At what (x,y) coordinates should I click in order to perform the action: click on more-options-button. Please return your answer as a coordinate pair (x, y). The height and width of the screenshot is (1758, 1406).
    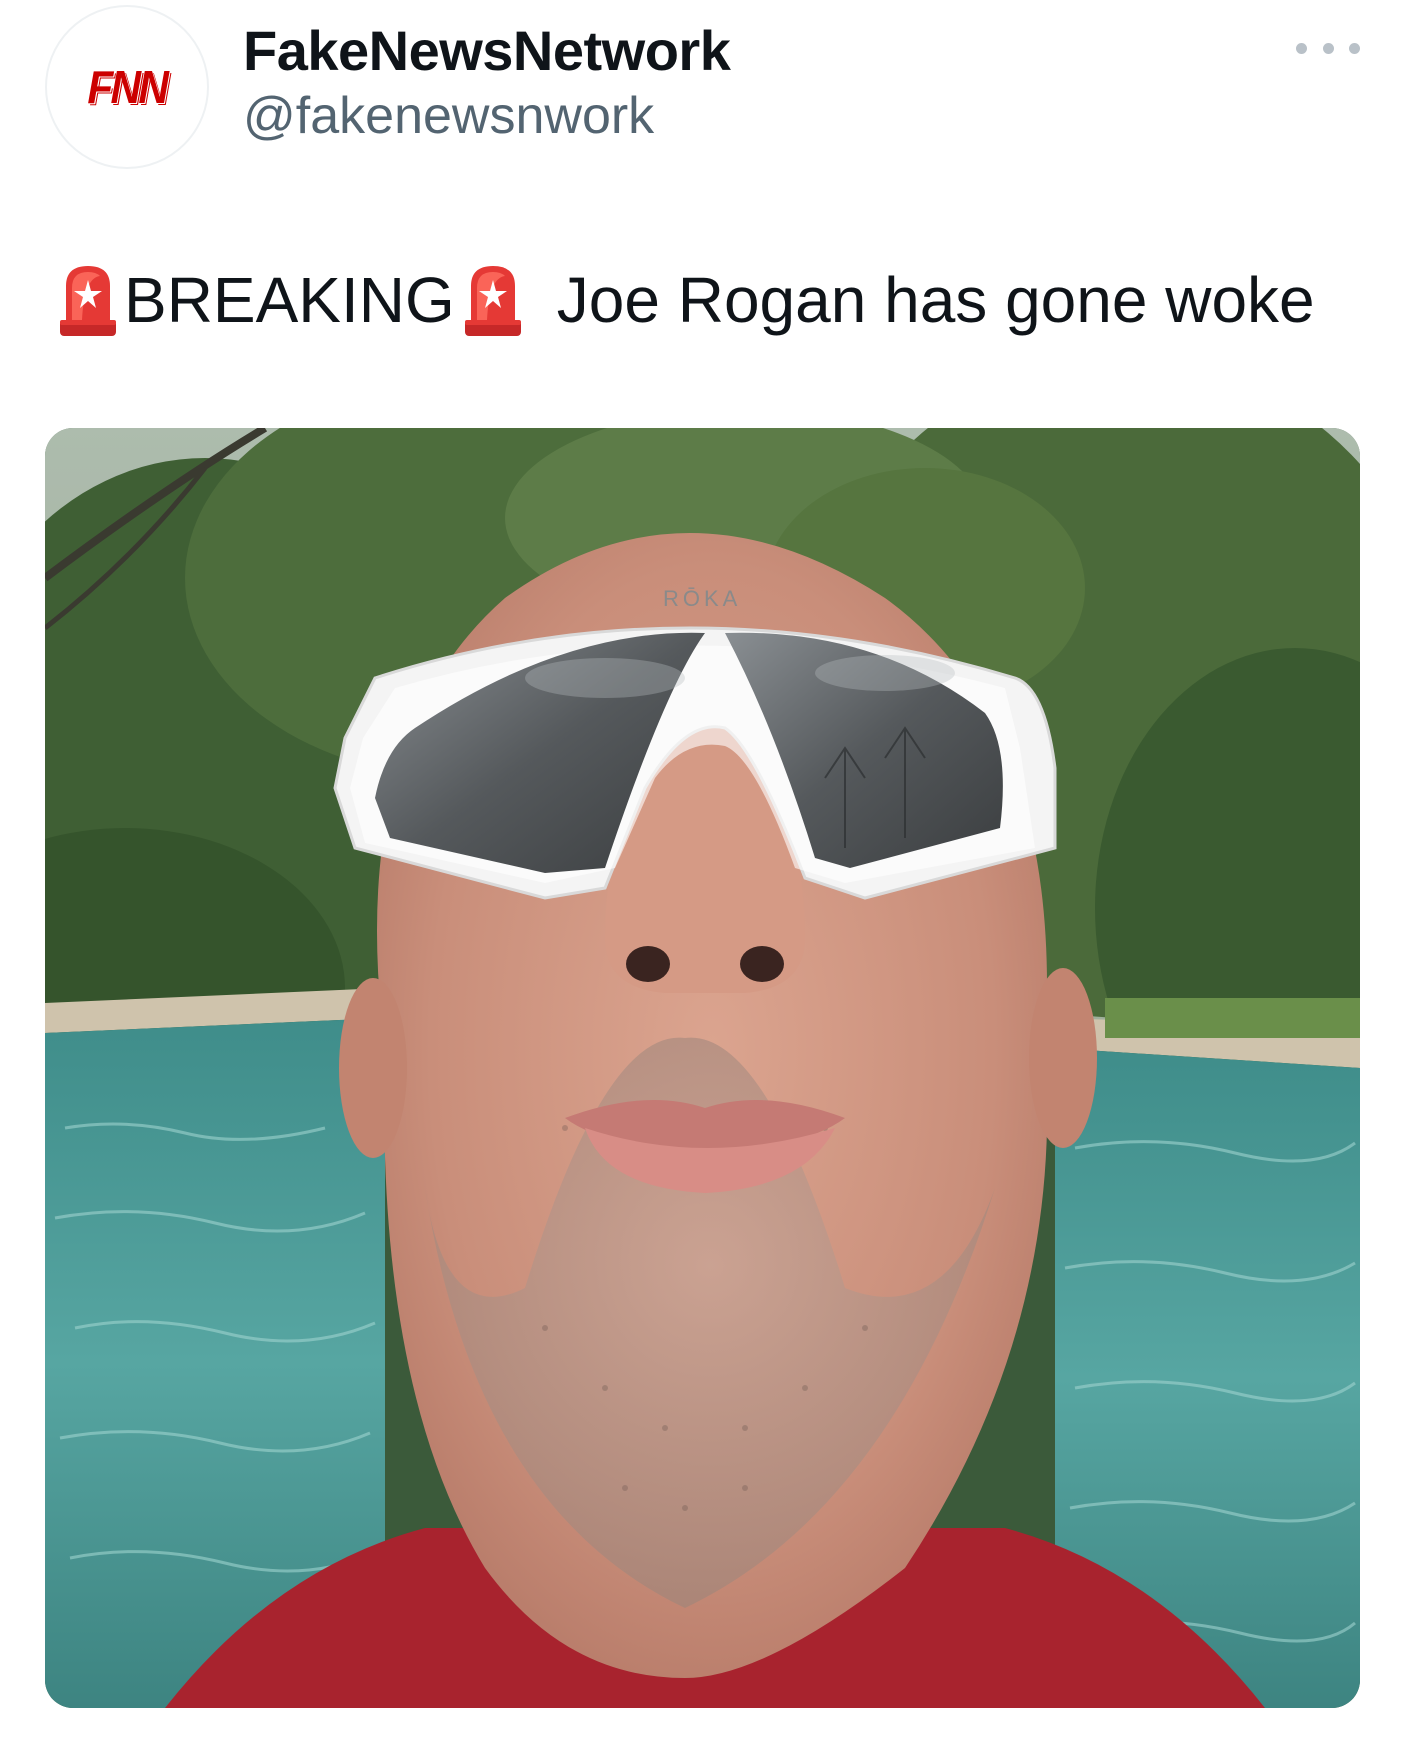
    Looking at the image, I should click on (1328, 48).